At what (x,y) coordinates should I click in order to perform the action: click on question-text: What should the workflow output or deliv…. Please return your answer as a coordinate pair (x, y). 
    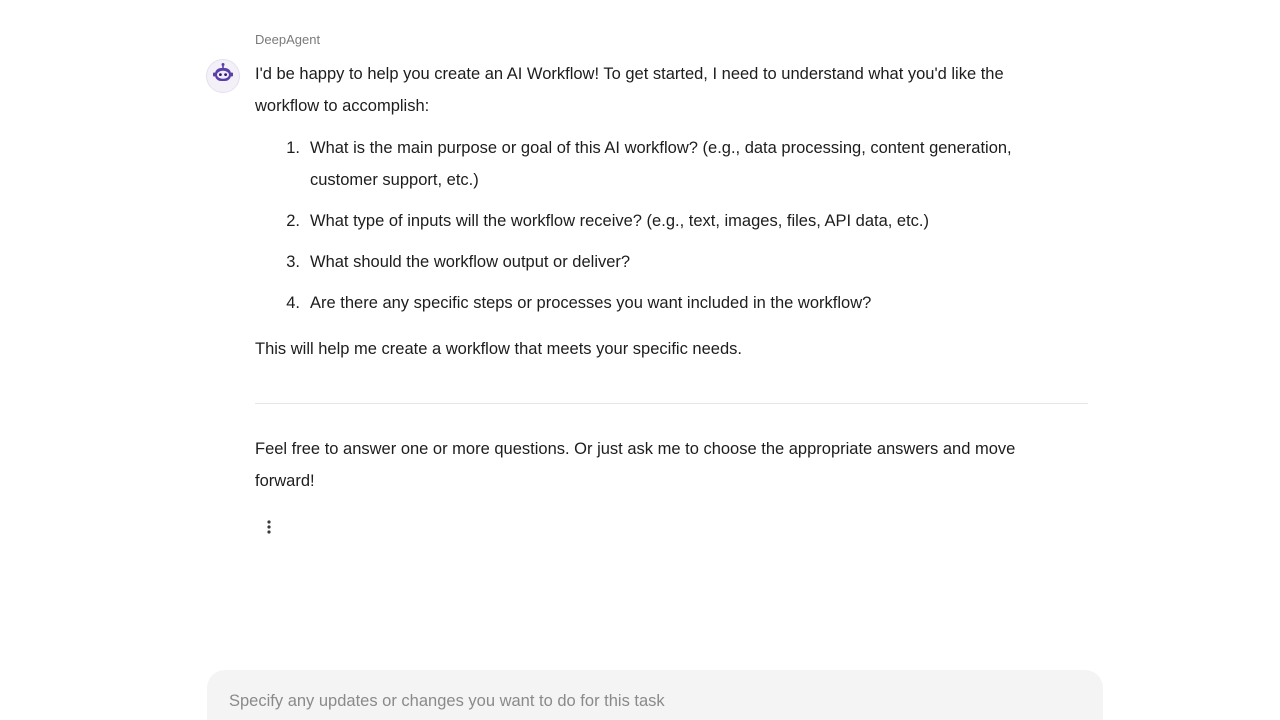
    Looking at the image, I should click on (470, 262).